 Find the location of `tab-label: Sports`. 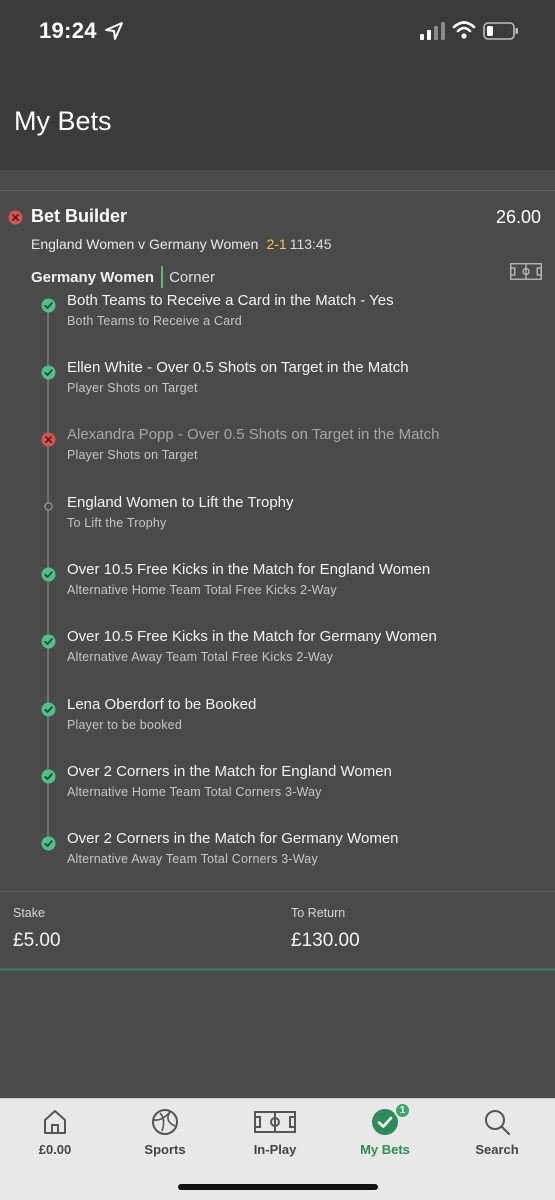

tab-label: Sports is located at coordinates (165, 1149).